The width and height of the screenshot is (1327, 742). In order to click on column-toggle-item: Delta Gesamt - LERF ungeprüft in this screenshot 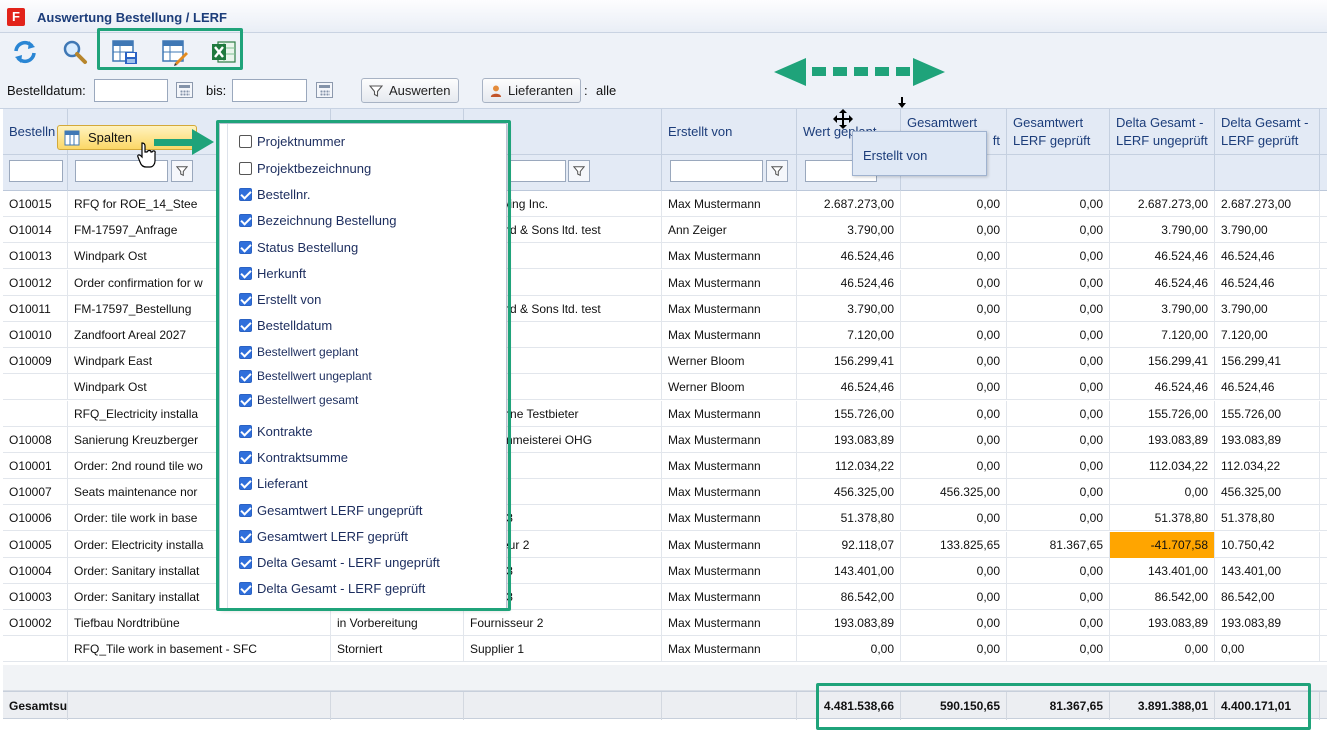, I will do `click(339, 562)`.